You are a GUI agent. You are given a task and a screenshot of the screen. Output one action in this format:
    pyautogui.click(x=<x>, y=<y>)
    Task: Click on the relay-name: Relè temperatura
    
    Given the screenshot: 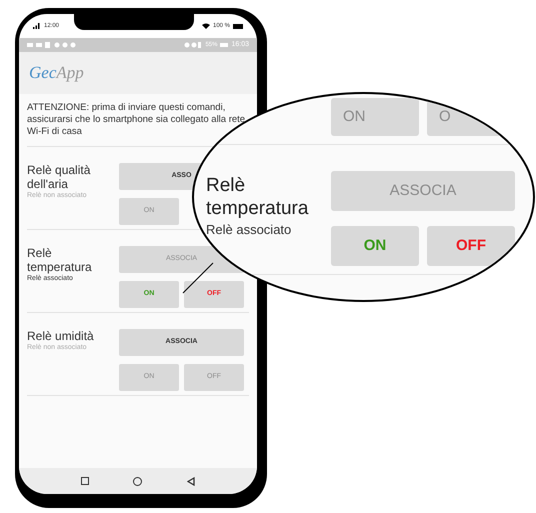 What is the action you would take?
    pyautogui.click(x=60, y=260)
    